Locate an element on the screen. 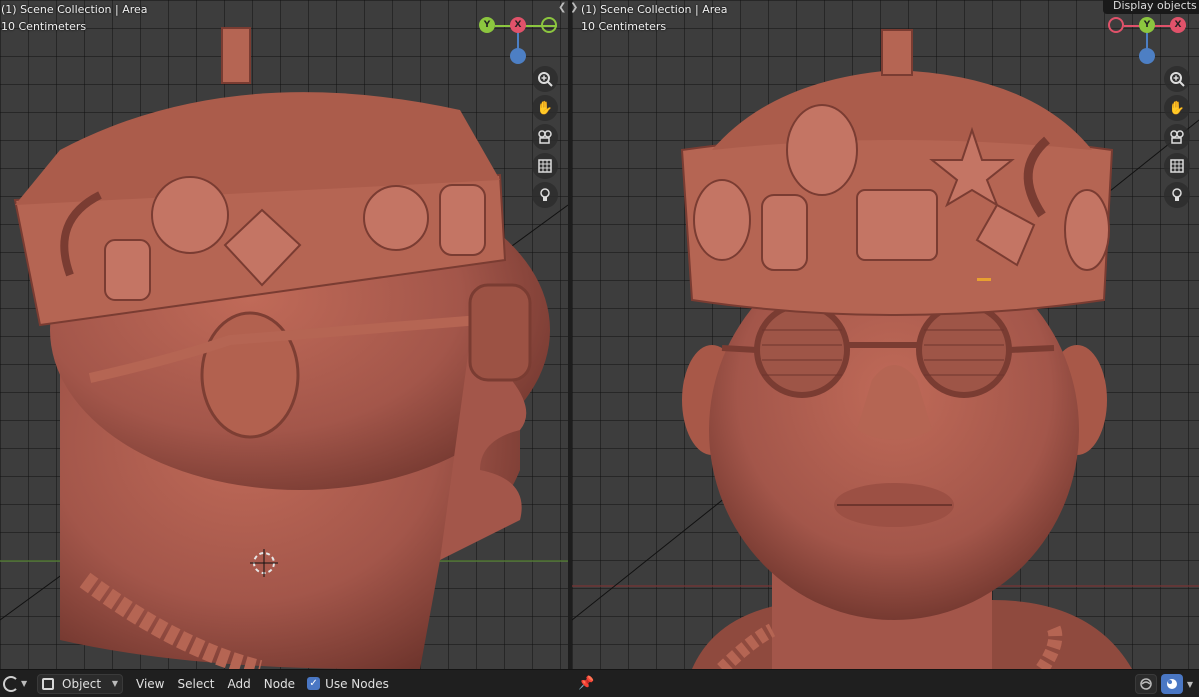 Image resolution: width=1199 pixels, height=697 pixels. collapse-right-arrow: ❯ is located at coordinates (575, 7).